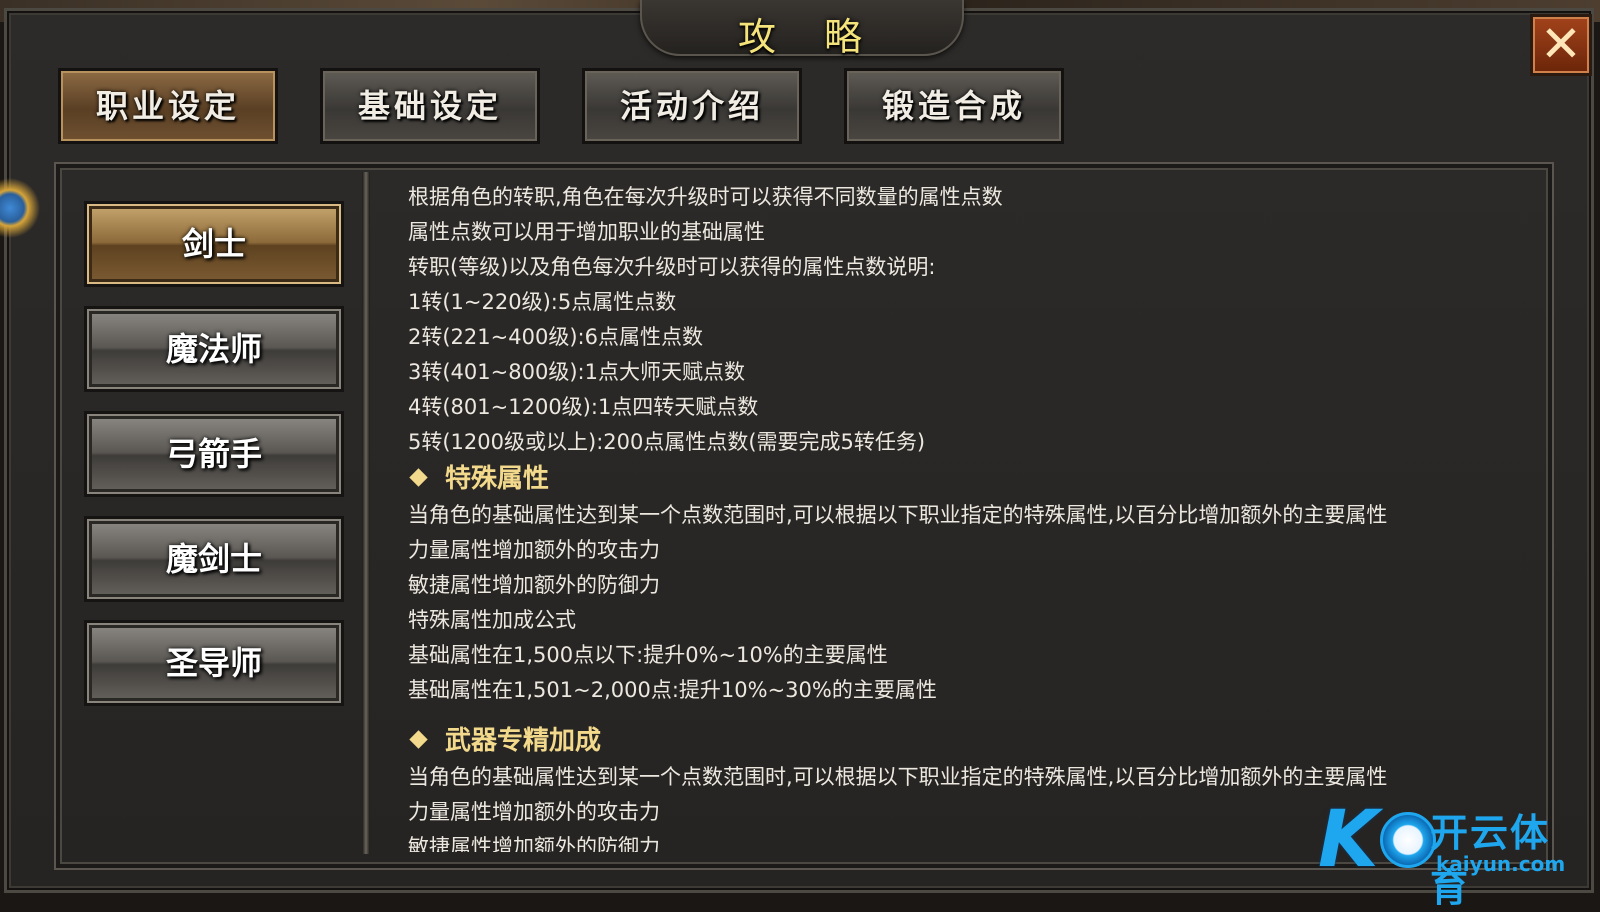 The height and width of the screenshot is (912, 1600). I want to click on text-line: 特殊属性加成公式, so click(492, 620).